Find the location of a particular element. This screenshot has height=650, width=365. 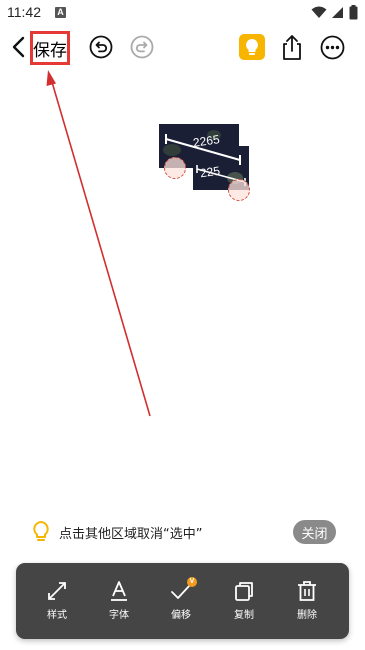

vip-badge: V is located at coordinates (192, 582).